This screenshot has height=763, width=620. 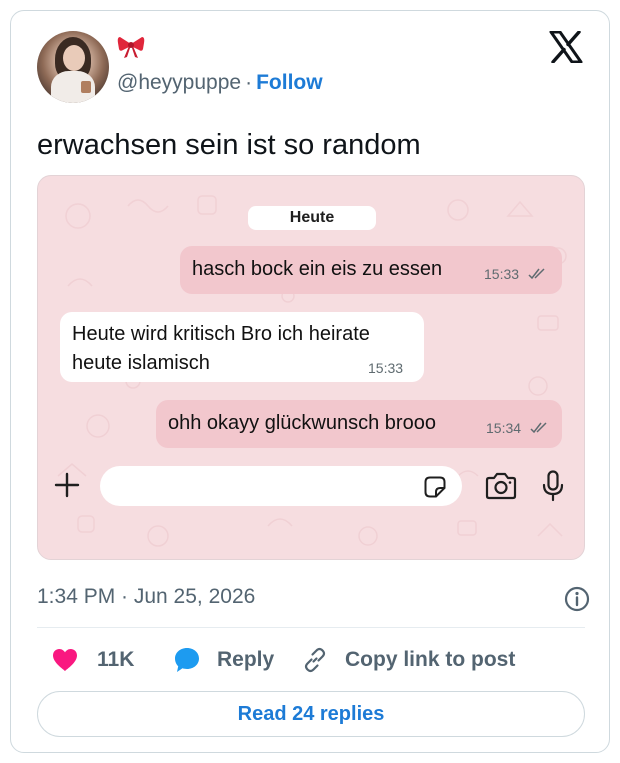 What do you see at coordinates (229, 145) in the screenshot?
I see `tweet-text: erwachsen sein ist so random` at bounding box center [229, 145].